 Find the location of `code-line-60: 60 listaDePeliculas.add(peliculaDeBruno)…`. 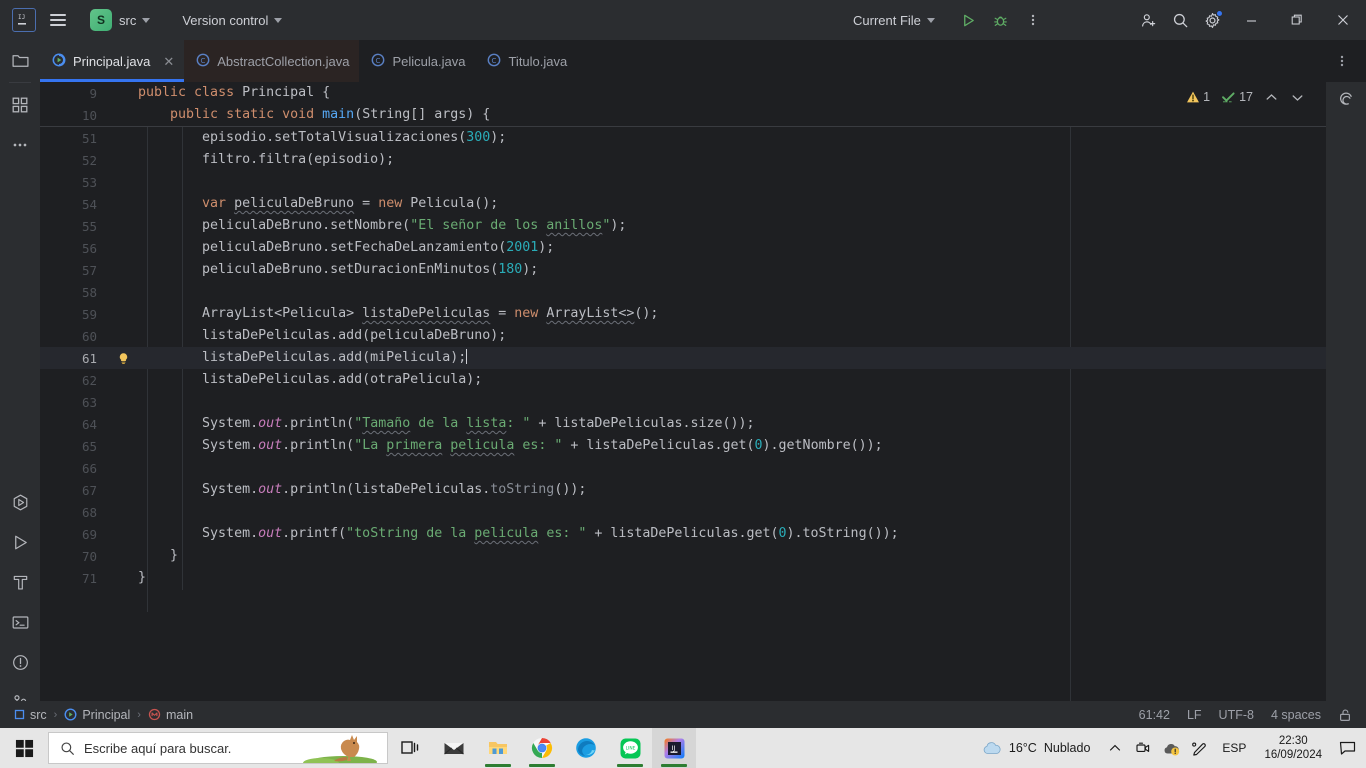

code-line-60: 60 listaDePeliculas.add(peliculaDeBruno)… is located at coordinates (683, 336).